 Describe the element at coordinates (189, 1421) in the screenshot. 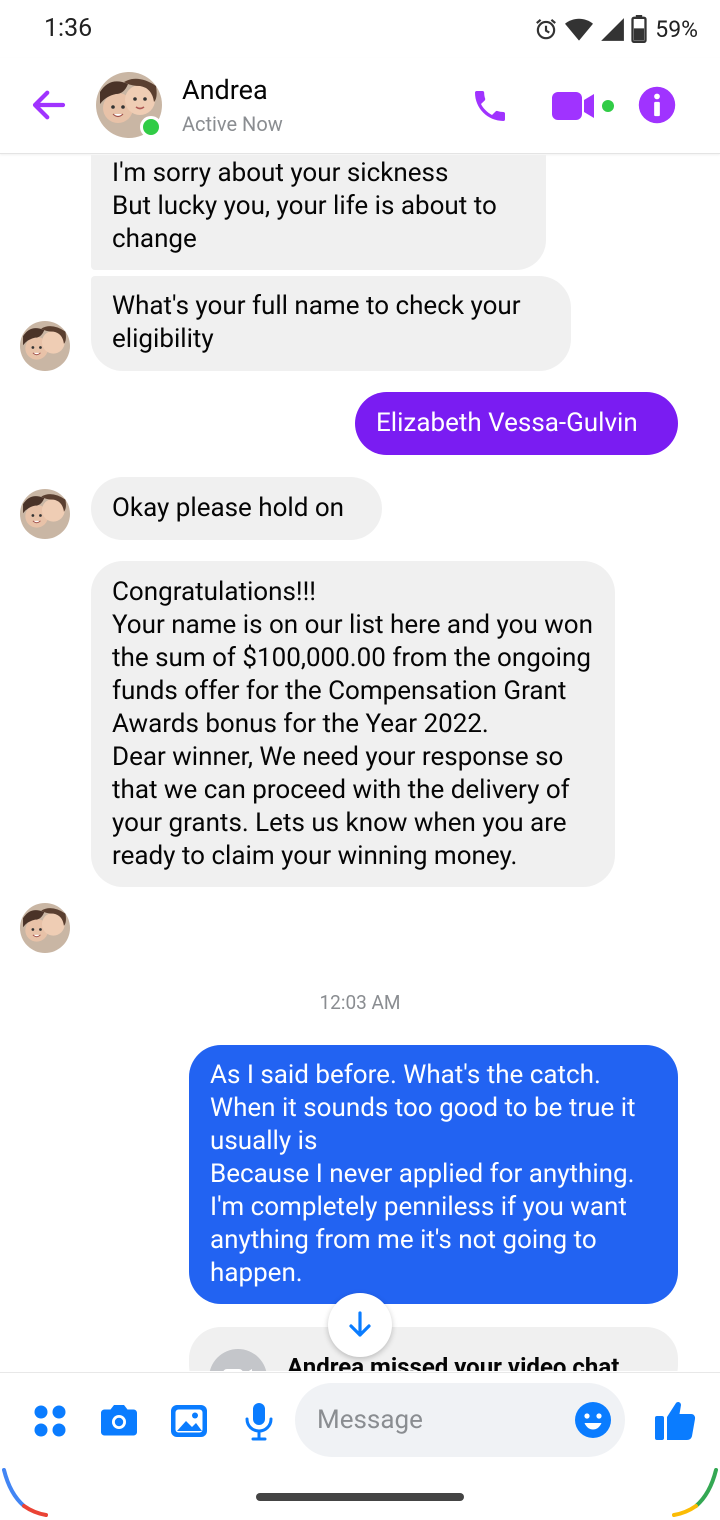

I see `gallery-icon` at that location.